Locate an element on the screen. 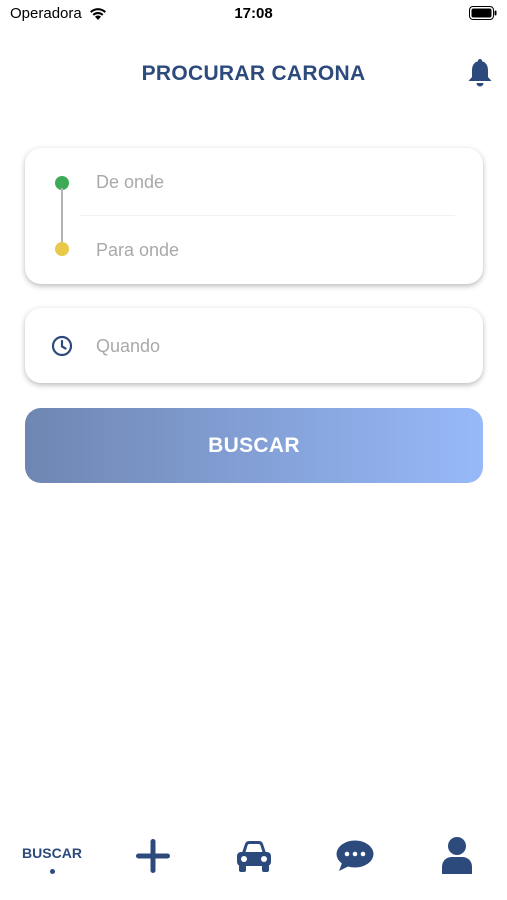  search-button-label: BUSCAR is located at coordinates (254, 445).